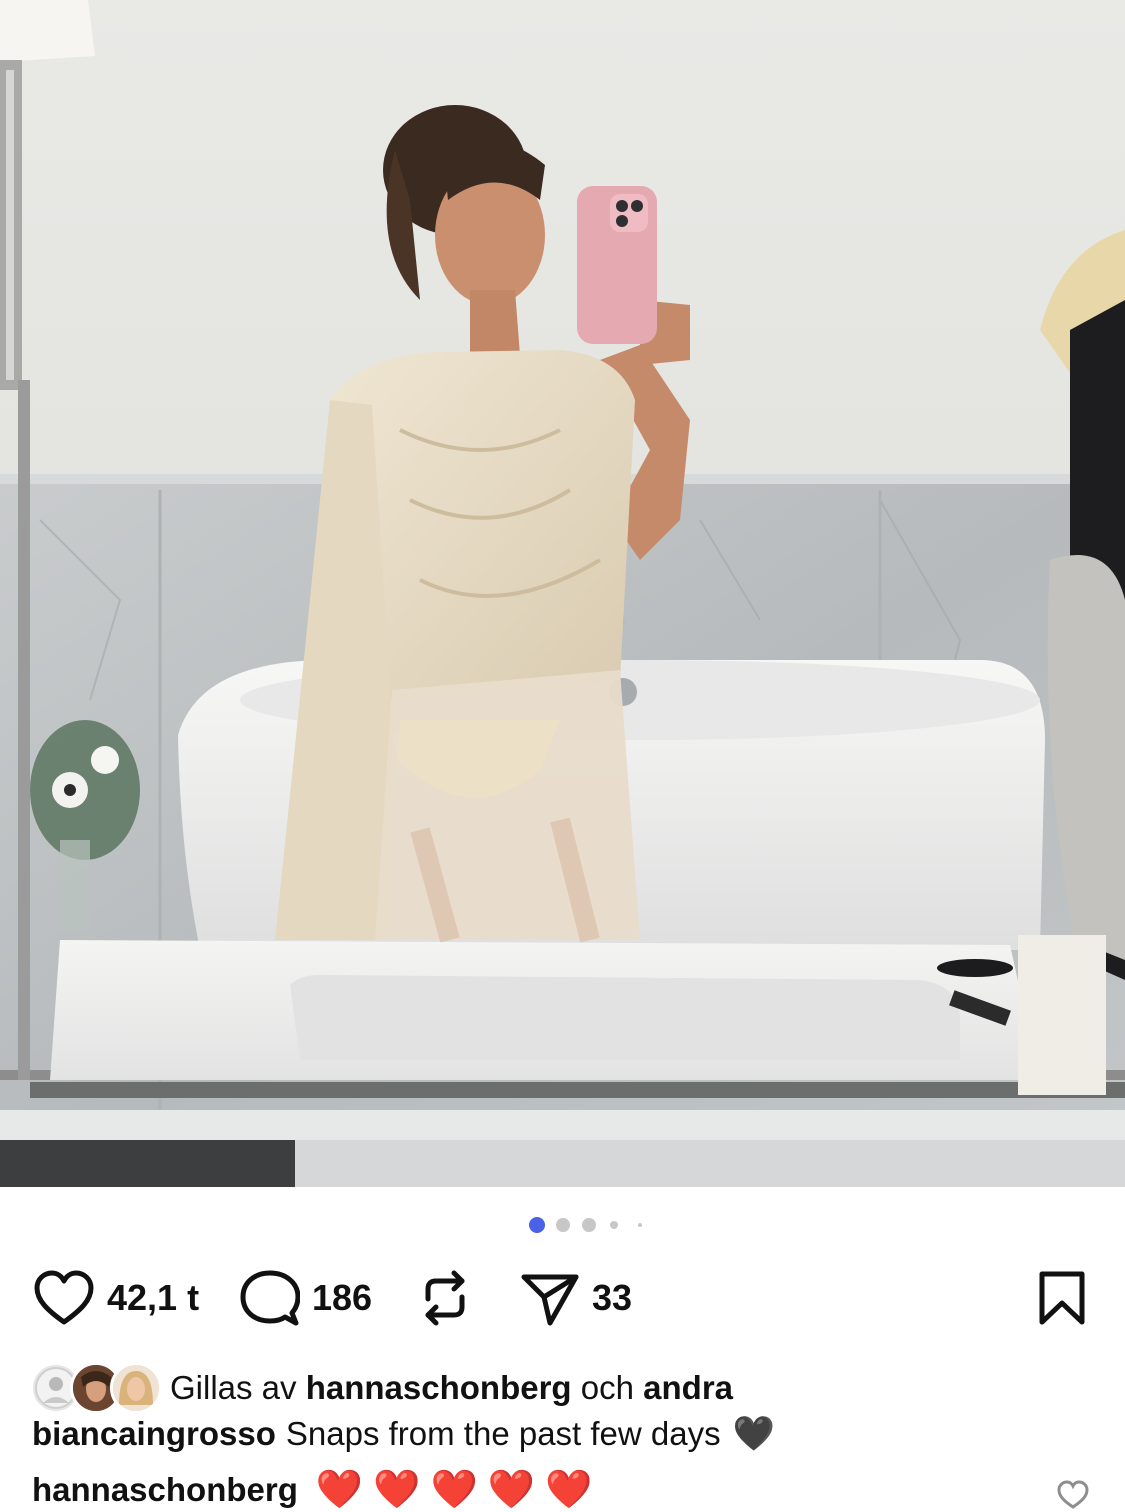 This screenshot has width=1125, height=1512. What do you see at coordinates (503, 1433) in the screenshot?
I see `caption-text: Snaps from the past few days` at bounding box center [503, 1433].